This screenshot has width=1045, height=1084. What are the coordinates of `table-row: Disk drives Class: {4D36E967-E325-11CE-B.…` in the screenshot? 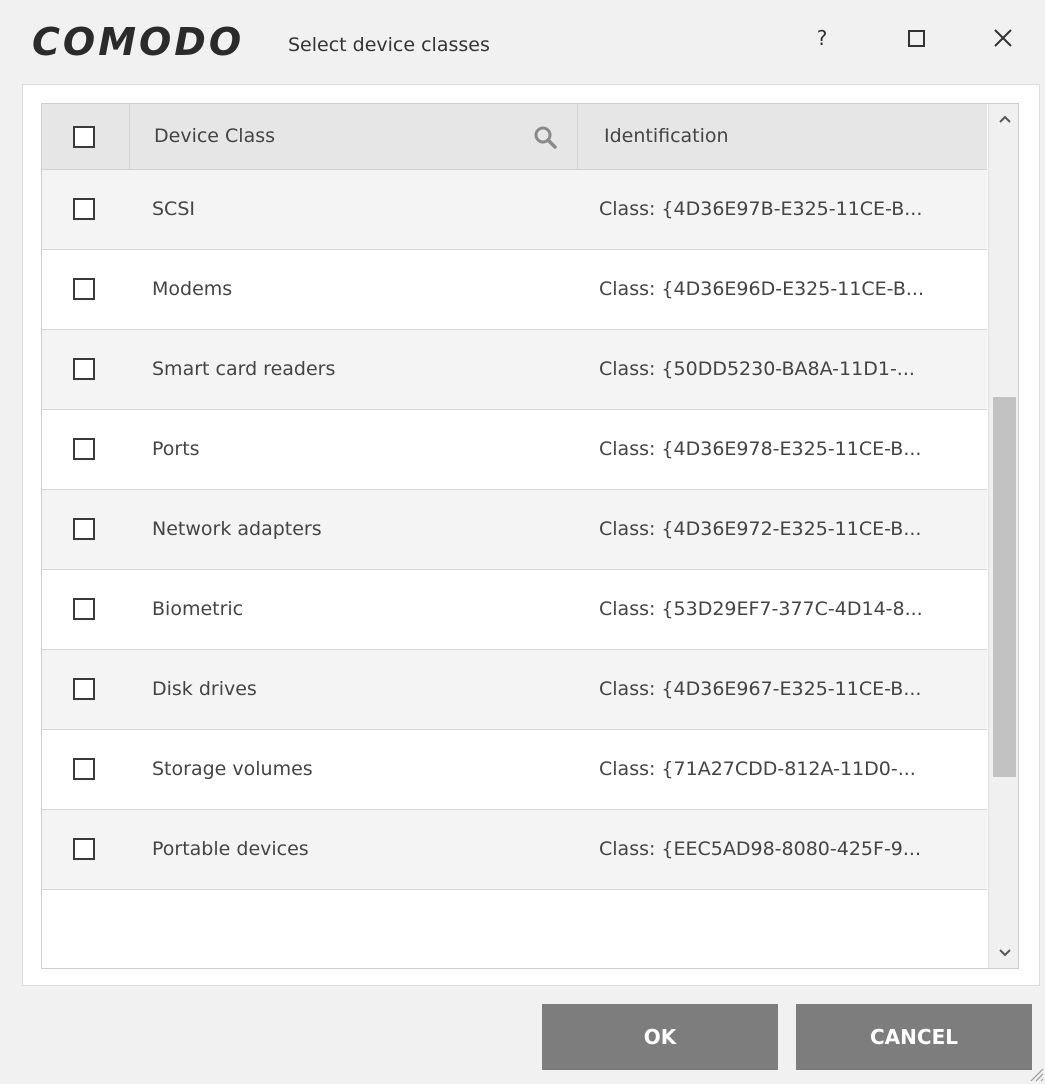 It's located at (514, 690).